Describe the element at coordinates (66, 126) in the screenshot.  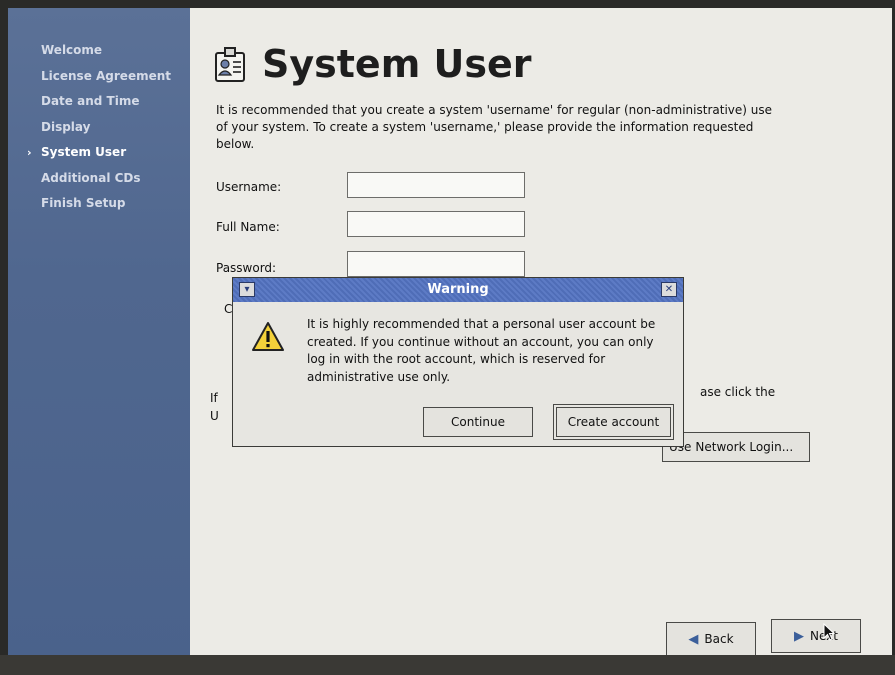
I see `sidebar-item-label: Display` at that location.